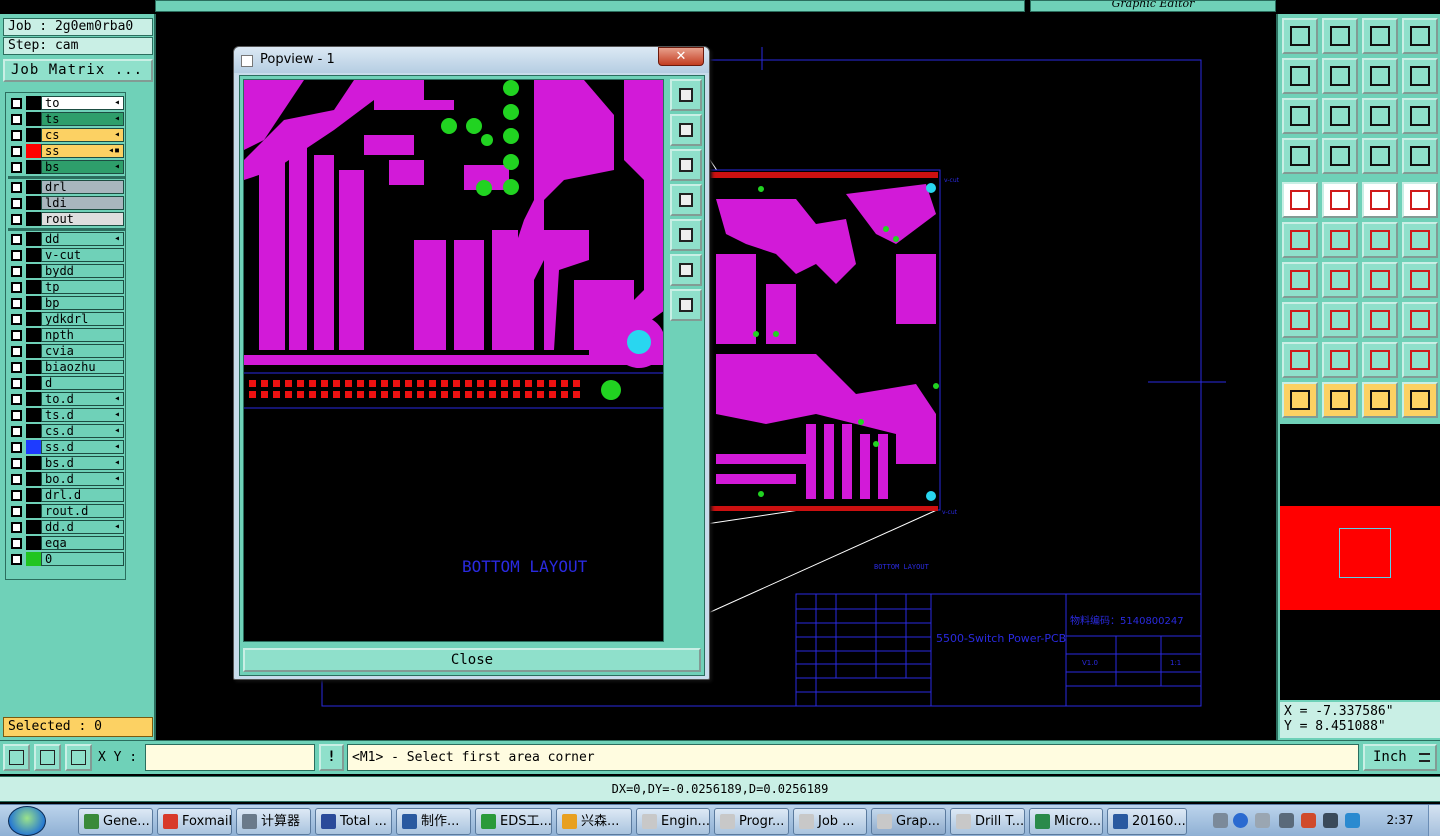  I want to click on popview-tool-zoom-in-icon, so click(686, 305).